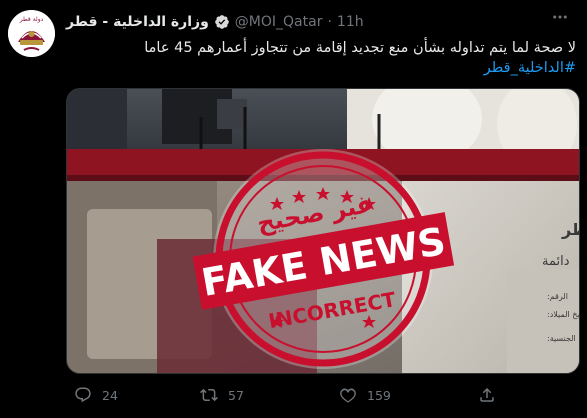 This screenshot has width=587, height=418. Describe the element at coordinates (296, 395) in the screenshot. I see `action-bar: 24 57 159` at that location.